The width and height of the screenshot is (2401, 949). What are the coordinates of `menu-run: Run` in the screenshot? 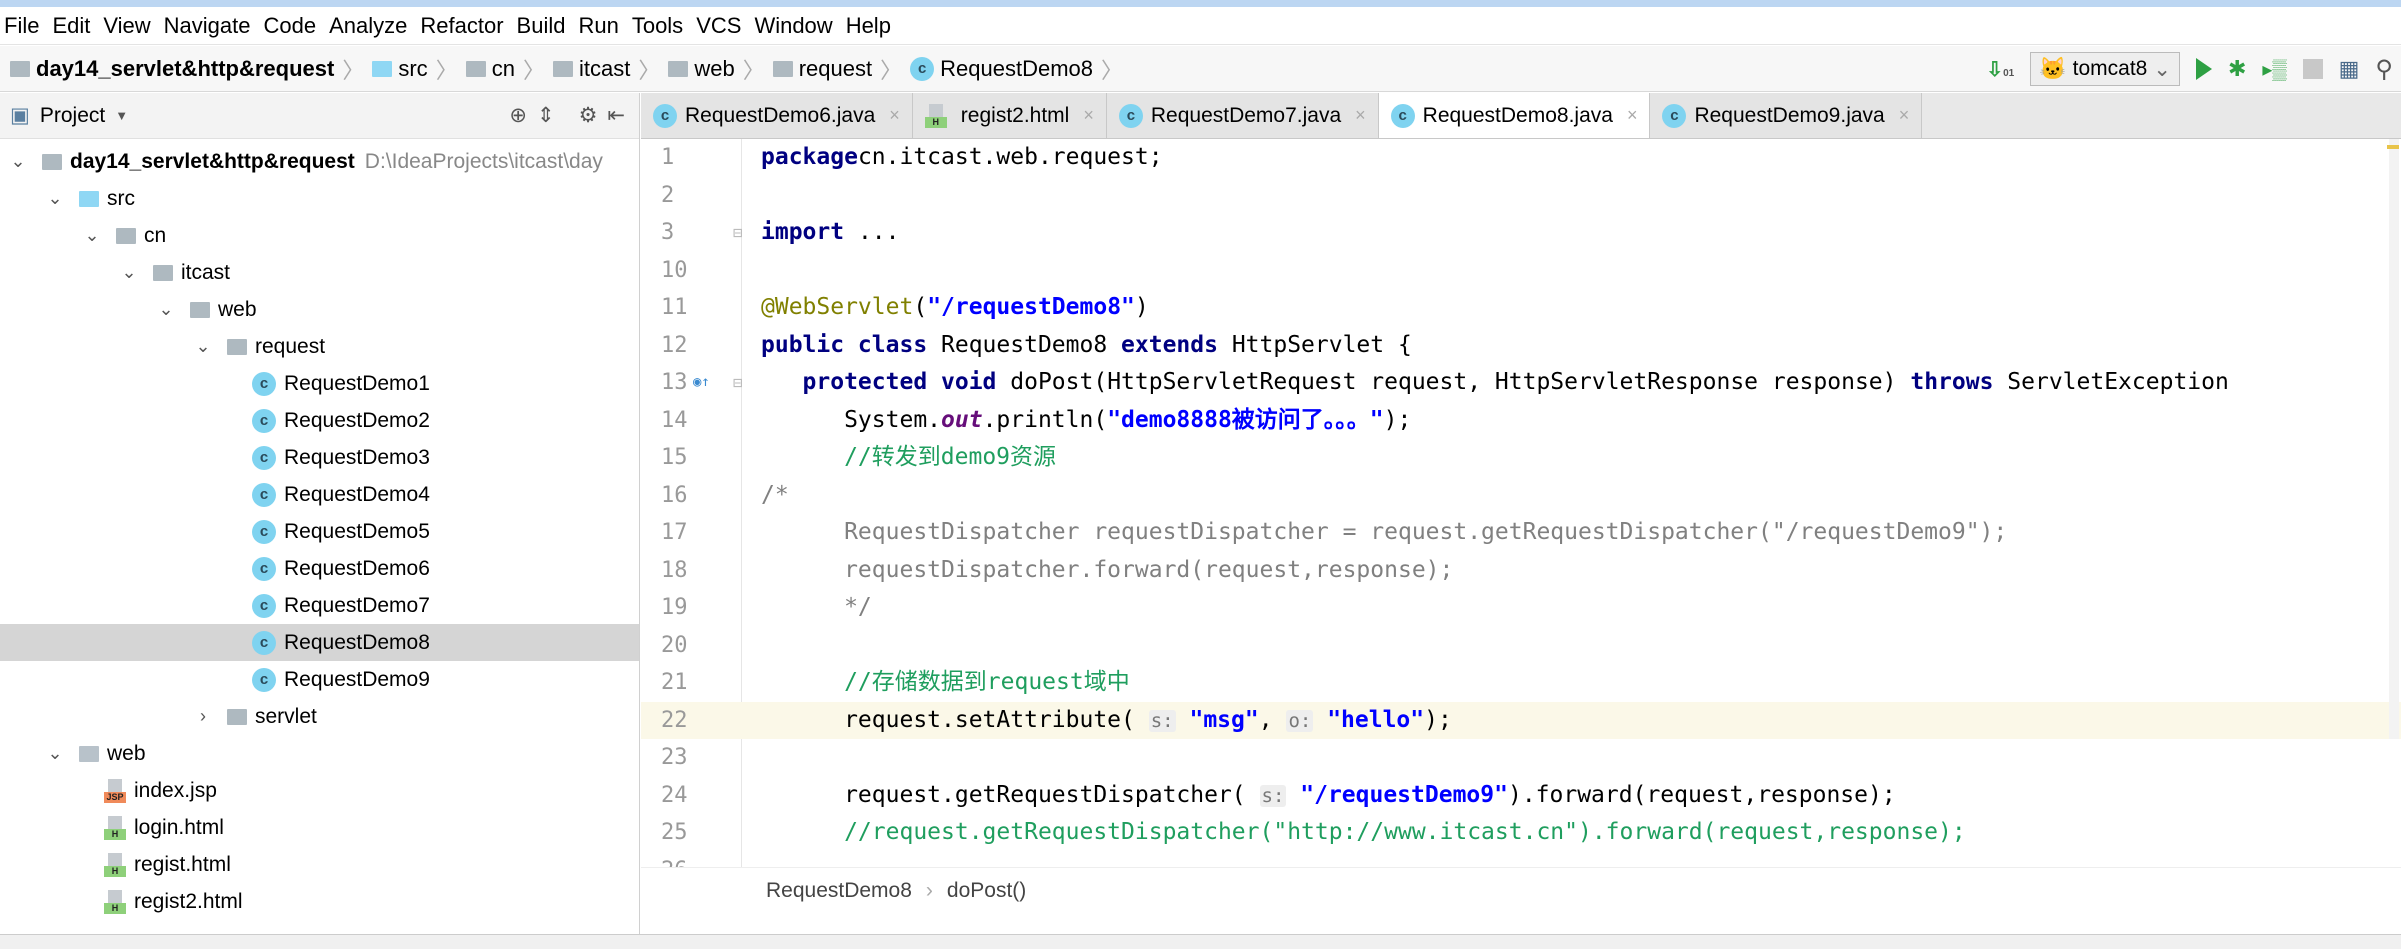 It's located at (600, 26).